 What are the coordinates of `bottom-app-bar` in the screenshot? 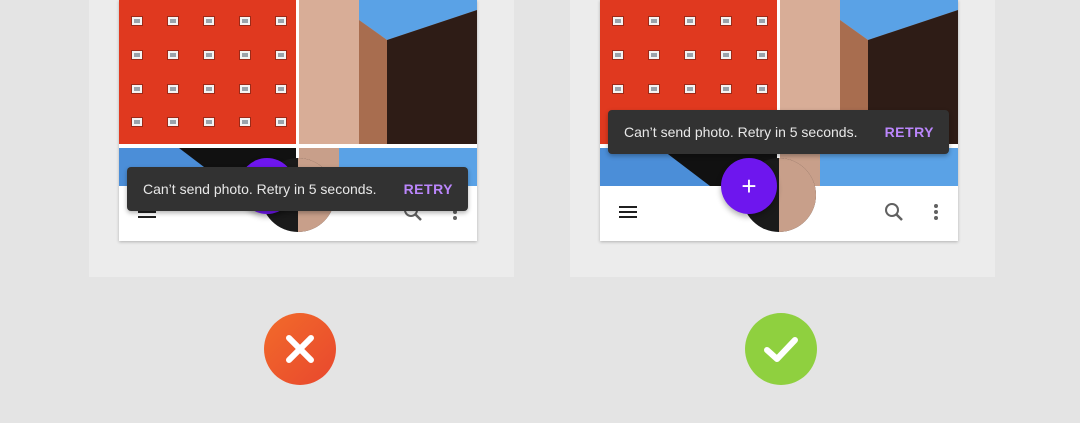 It's located at (779, 199).